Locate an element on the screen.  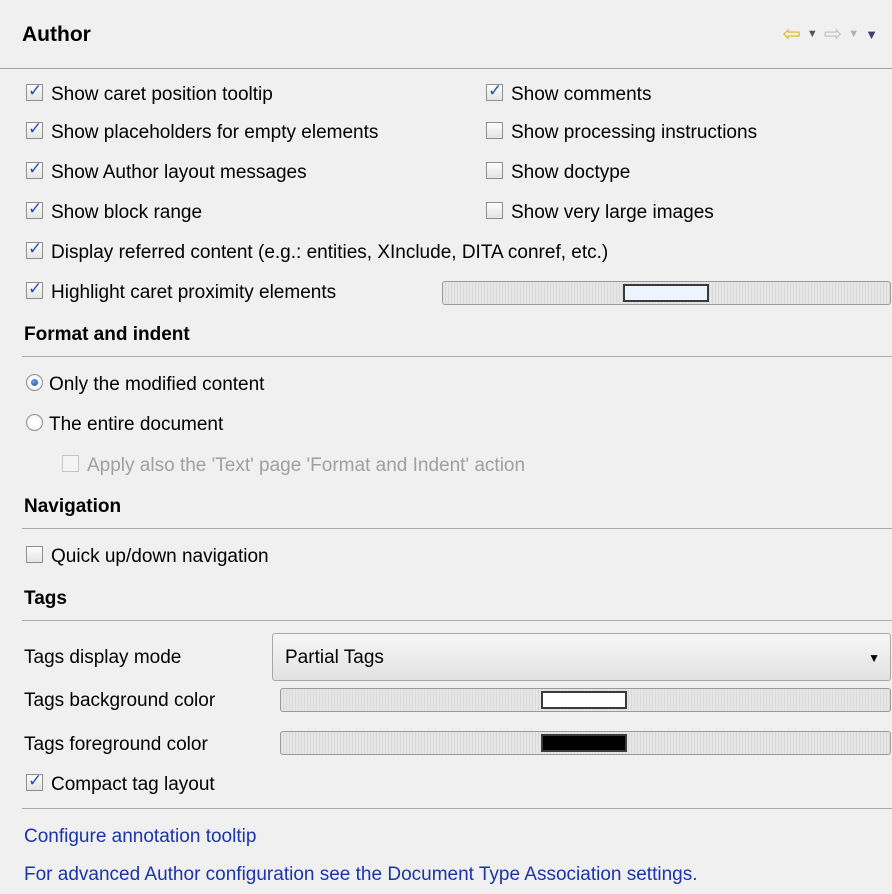
checkbox-show-placeholders is located at coordinates (34, 129).